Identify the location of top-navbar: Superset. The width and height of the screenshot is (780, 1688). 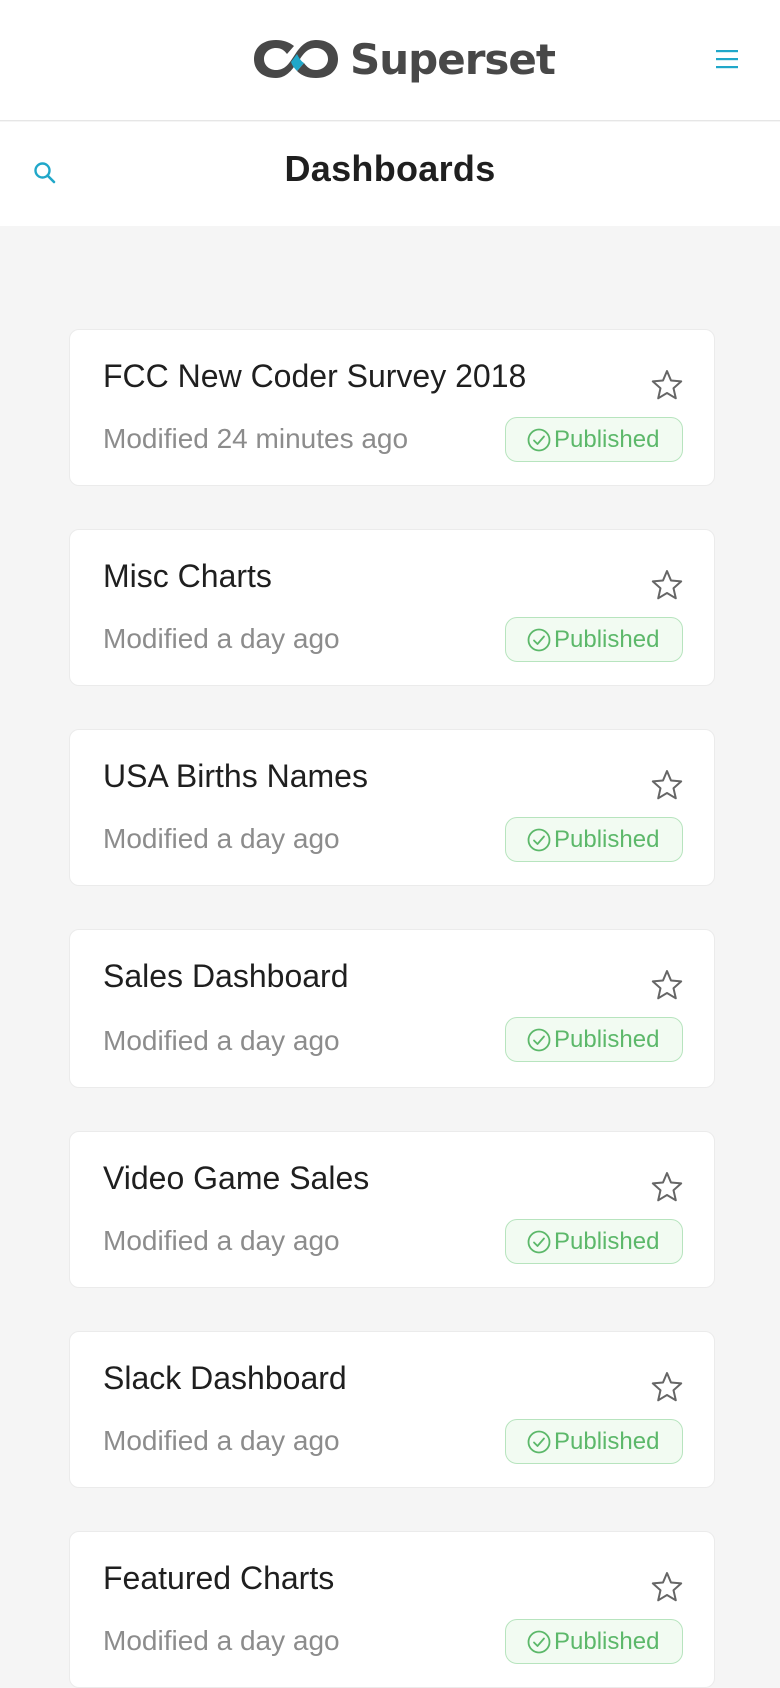
(390, 60).